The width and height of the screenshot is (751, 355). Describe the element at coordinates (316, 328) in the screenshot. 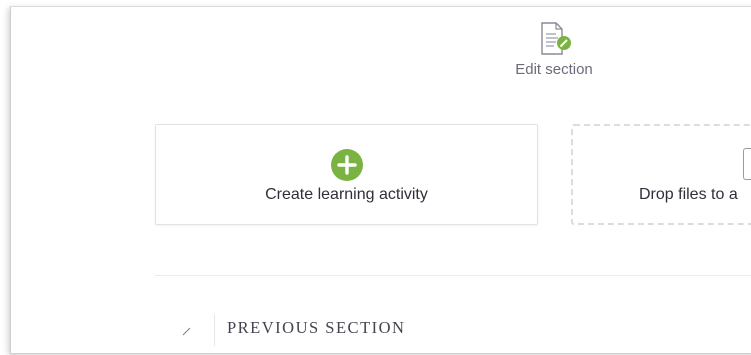

I see `previous-section-title: PREVIOUS SECTION` at that location.